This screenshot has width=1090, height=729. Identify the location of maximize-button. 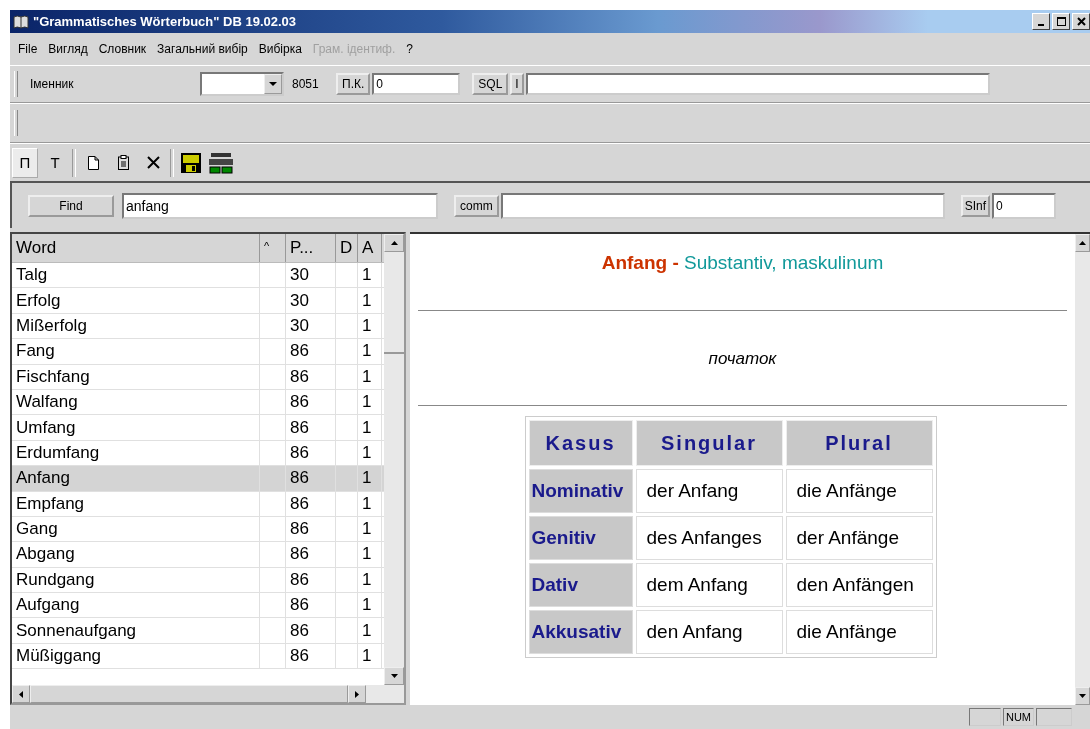
(1061, 21).